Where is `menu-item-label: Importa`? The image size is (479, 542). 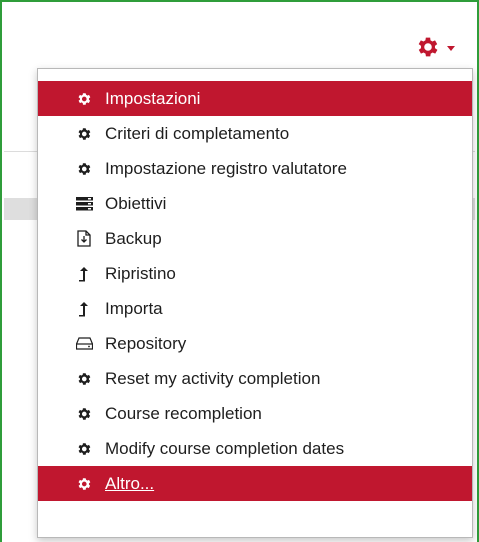
menu-item-label: Importa is located at coordinates (134, 308).